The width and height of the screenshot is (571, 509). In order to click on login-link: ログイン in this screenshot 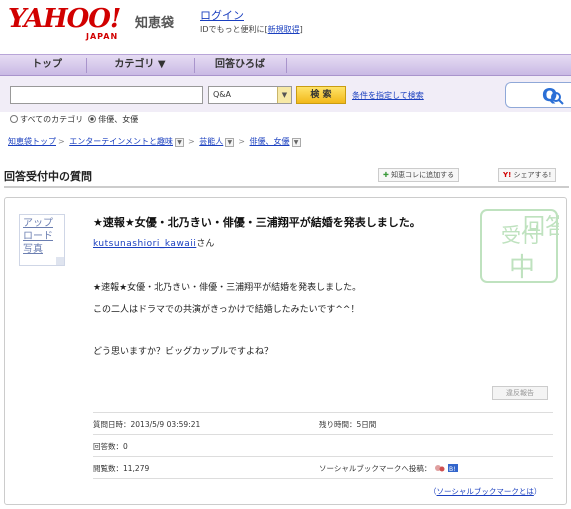, I will do `click(222, 15)`.